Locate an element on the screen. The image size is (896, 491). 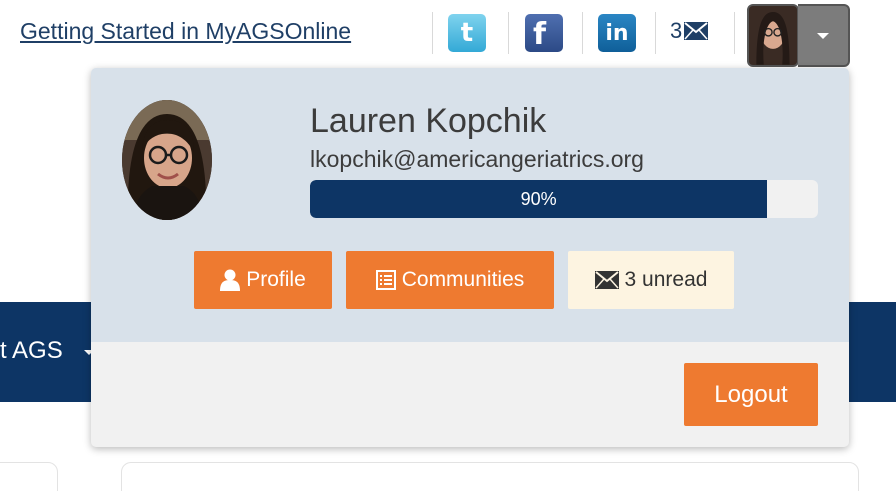
user-name: Lauren Kopchik is located at coordinates (428, 121).